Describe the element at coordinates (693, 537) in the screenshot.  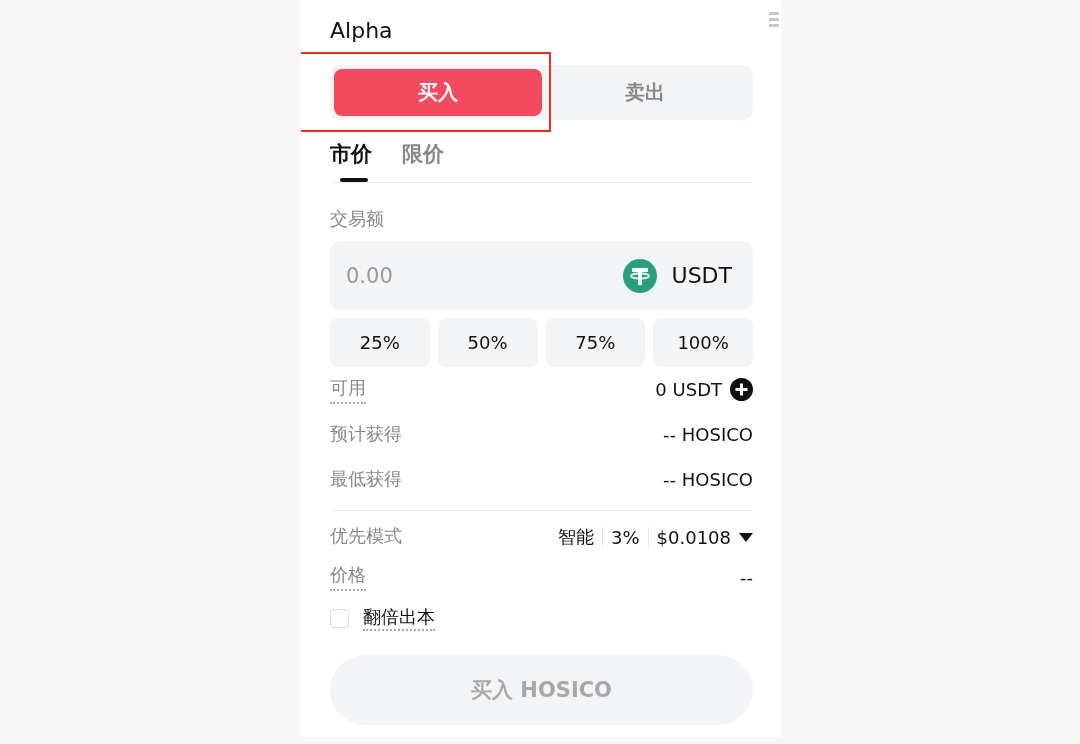
I see `priority-value: $0.0108` at that location.